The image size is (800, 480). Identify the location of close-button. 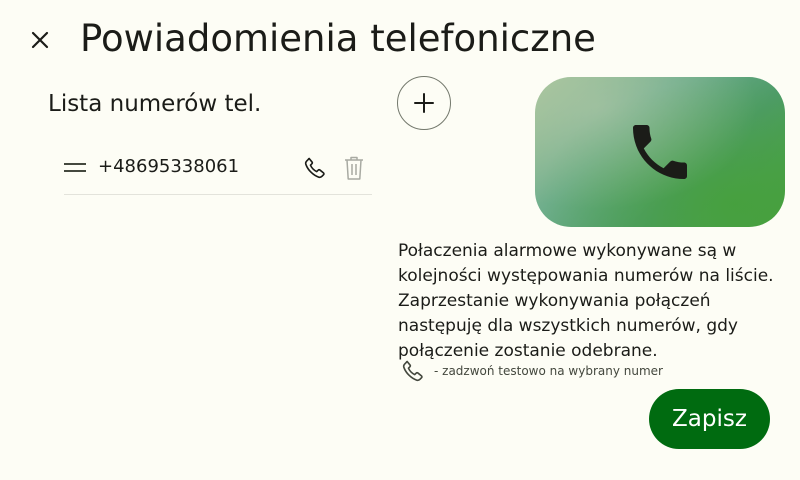
(40, 40).